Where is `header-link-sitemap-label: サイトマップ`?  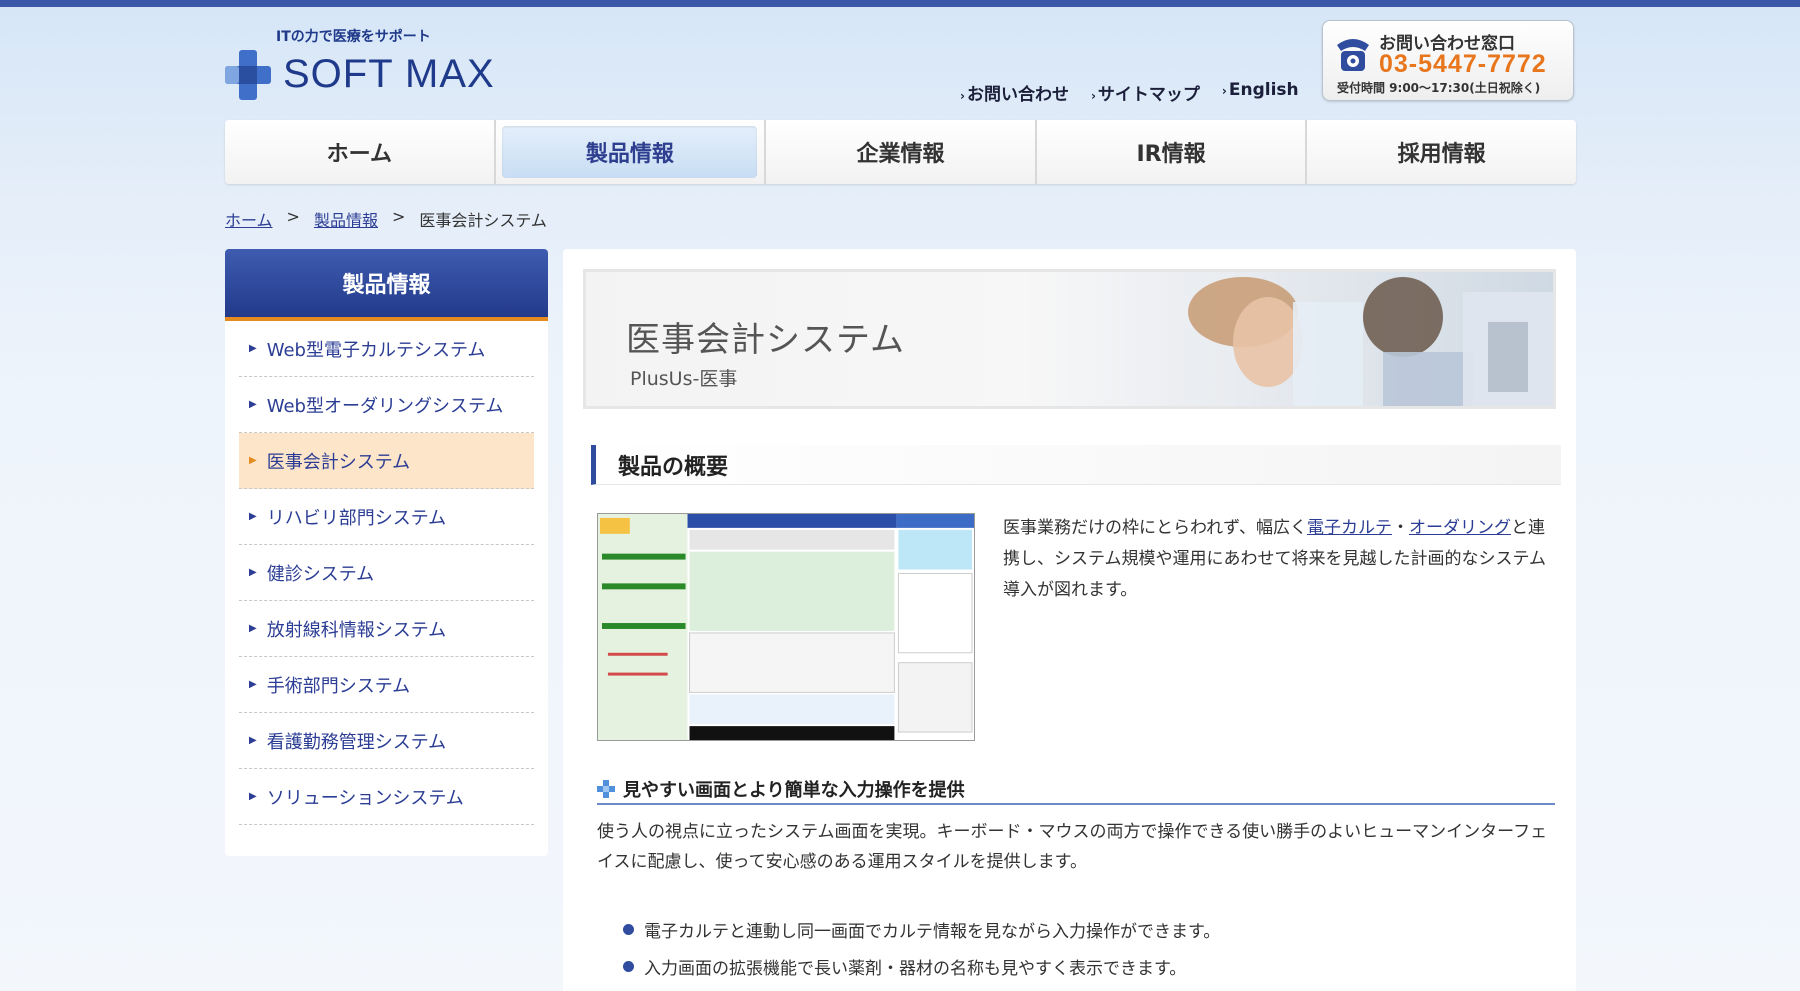
header-link-sitemap-label: サイトマップ is located at coordinates (1148, 95).